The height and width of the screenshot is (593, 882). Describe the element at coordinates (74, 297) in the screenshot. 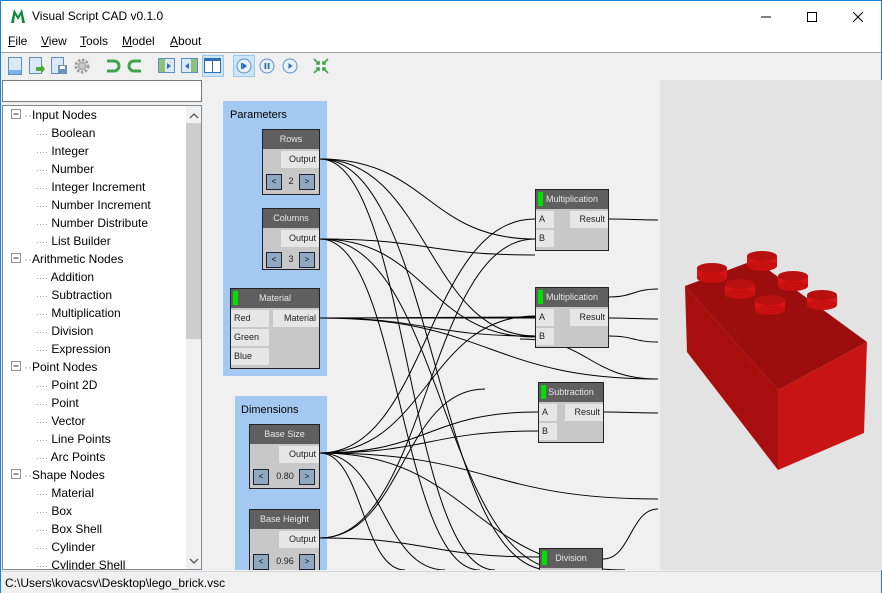

I see `tree-item: ···· Subtraction` at that location.